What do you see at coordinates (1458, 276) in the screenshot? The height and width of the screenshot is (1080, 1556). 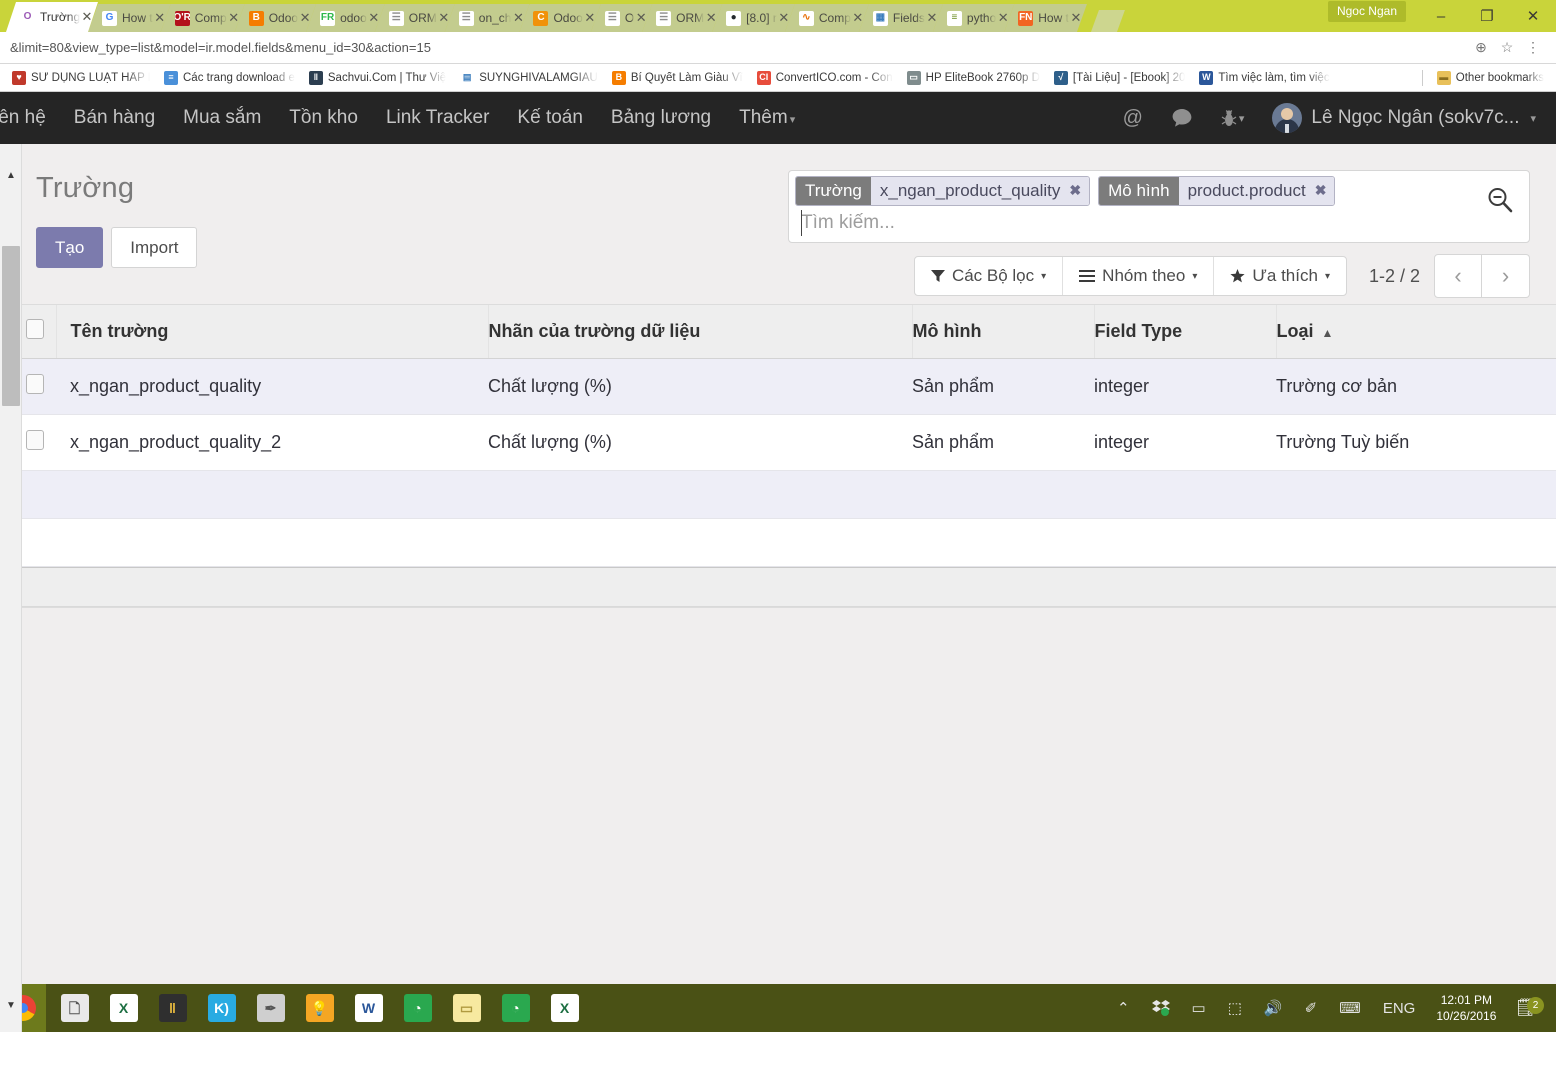 I see `pager-previous-button: ‹` at bounding box center [1458, 276].